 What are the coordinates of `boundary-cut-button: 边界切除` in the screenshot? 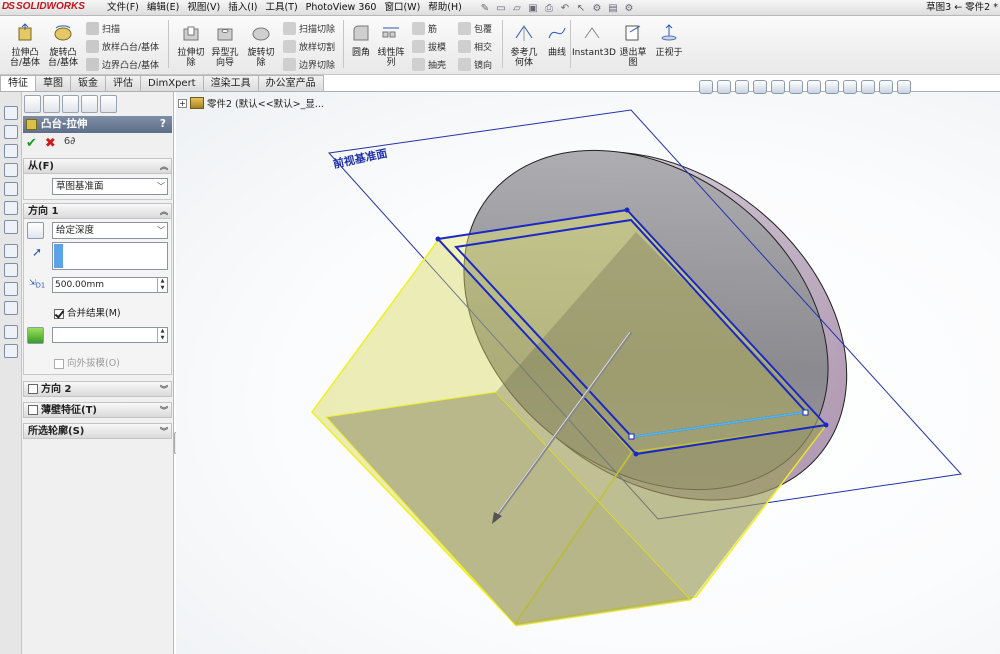 It's located at (309, 64).